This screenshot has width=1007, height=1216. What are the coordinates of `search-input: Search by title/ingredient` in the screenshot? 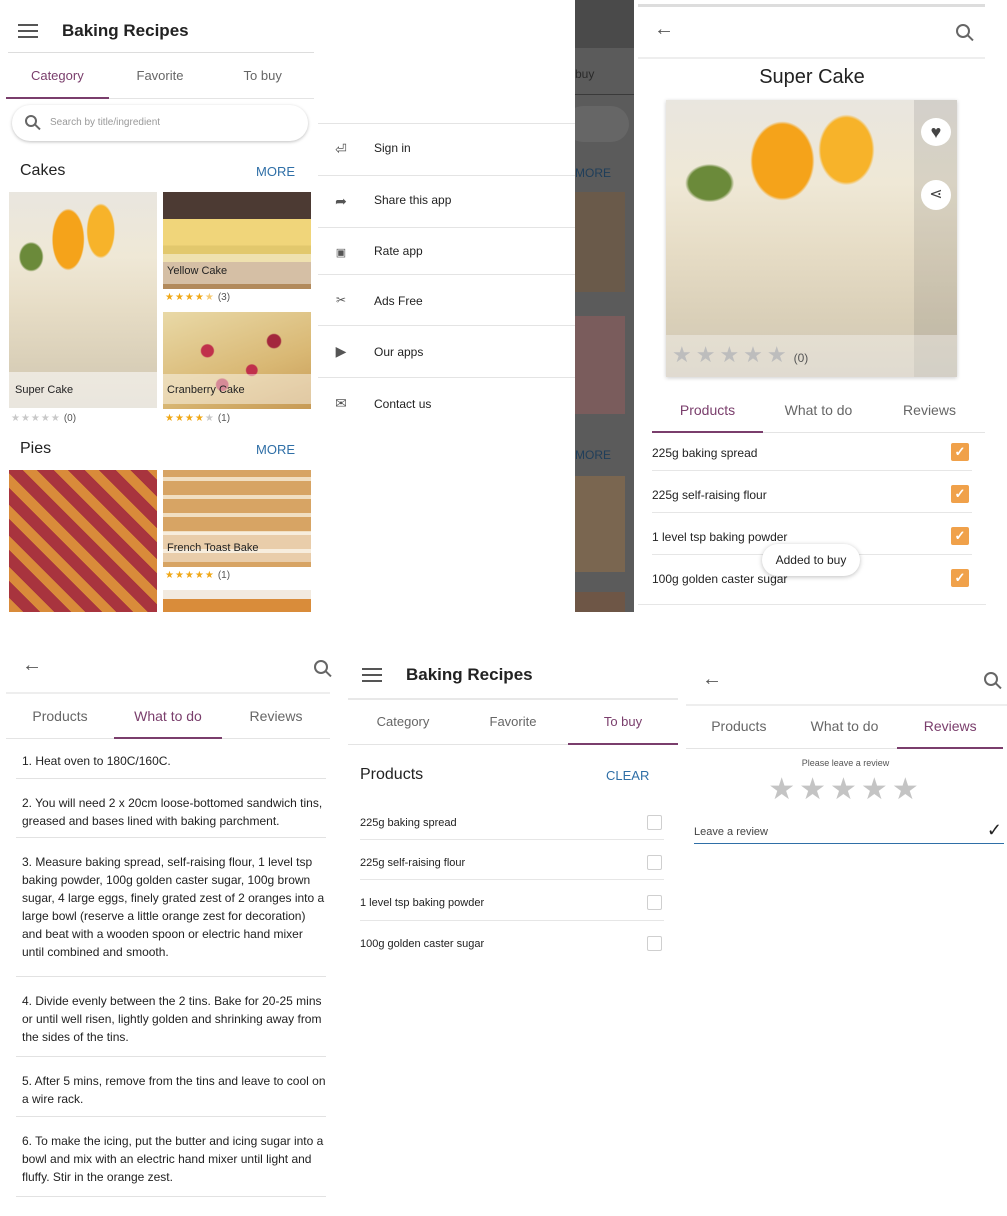 It's located at (160, 123).